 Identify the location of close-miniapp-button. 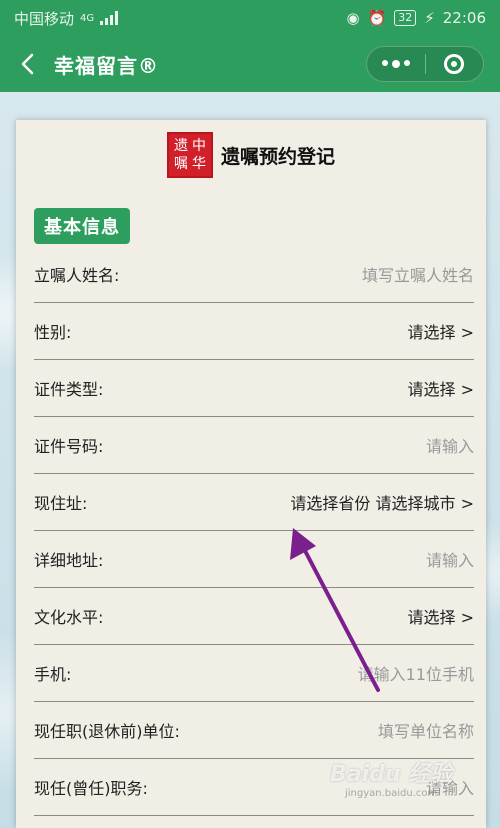
(454, 64).